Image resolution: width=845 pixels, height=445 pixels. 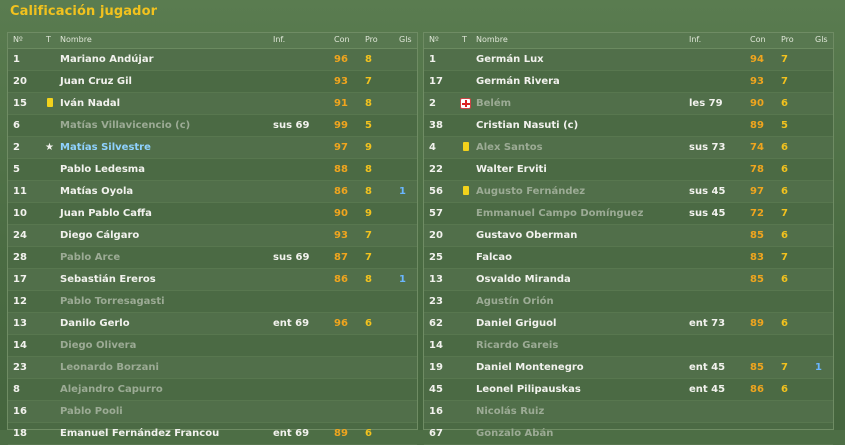 What do you see at coordinates (436, 301) in the screenshot?
I see `player-number: 23` at bounding box center [436, 301].